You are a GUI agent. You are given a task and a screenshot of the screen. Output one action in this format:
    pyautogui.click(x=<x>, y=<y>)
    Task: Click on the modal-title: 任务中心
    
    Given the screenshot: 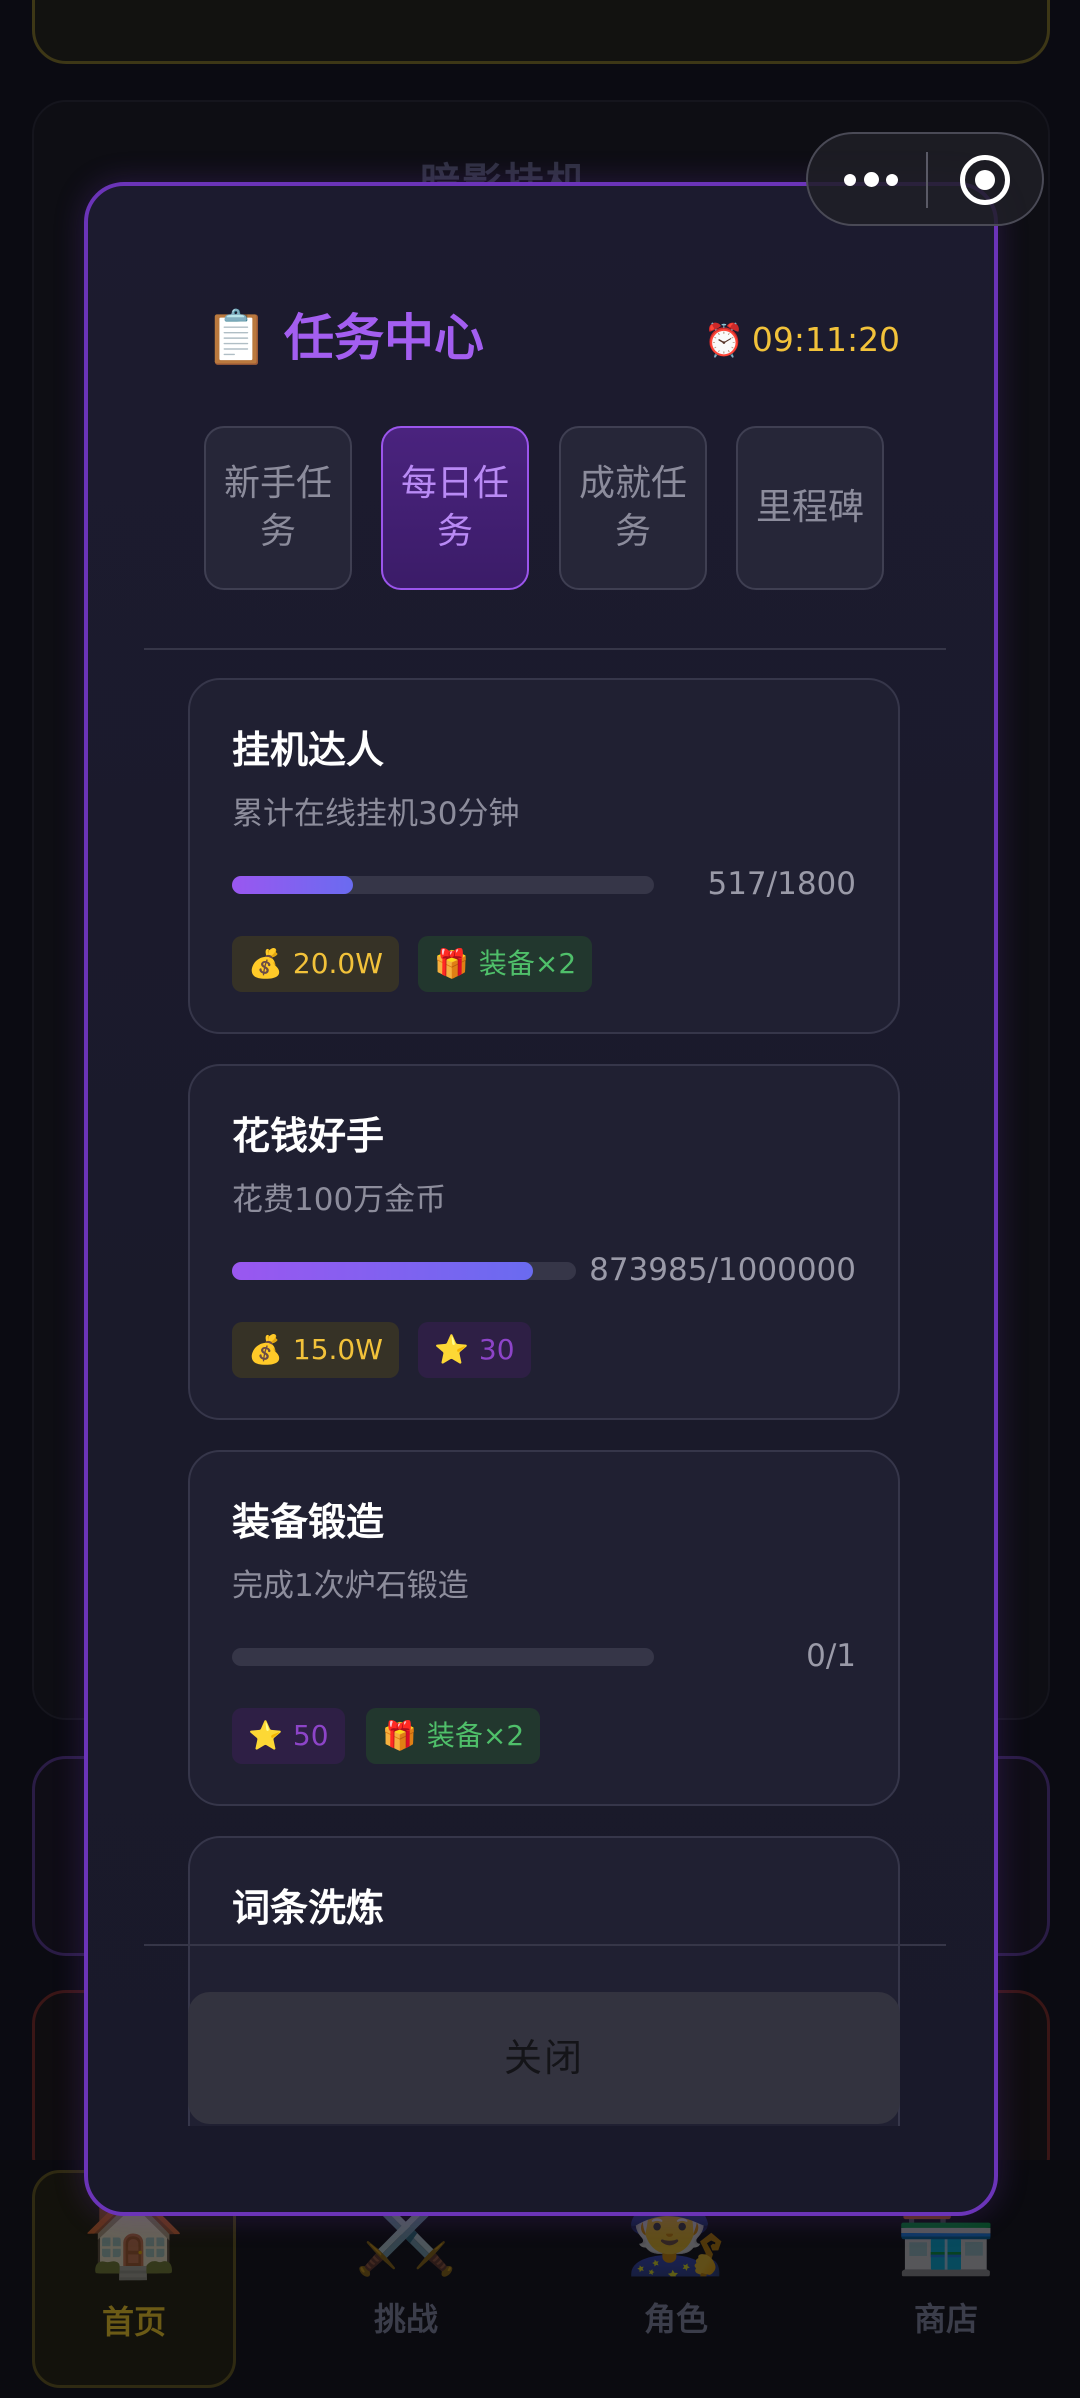 What is the action you would take?
    pyautogui.click(x=384, y=338)
    